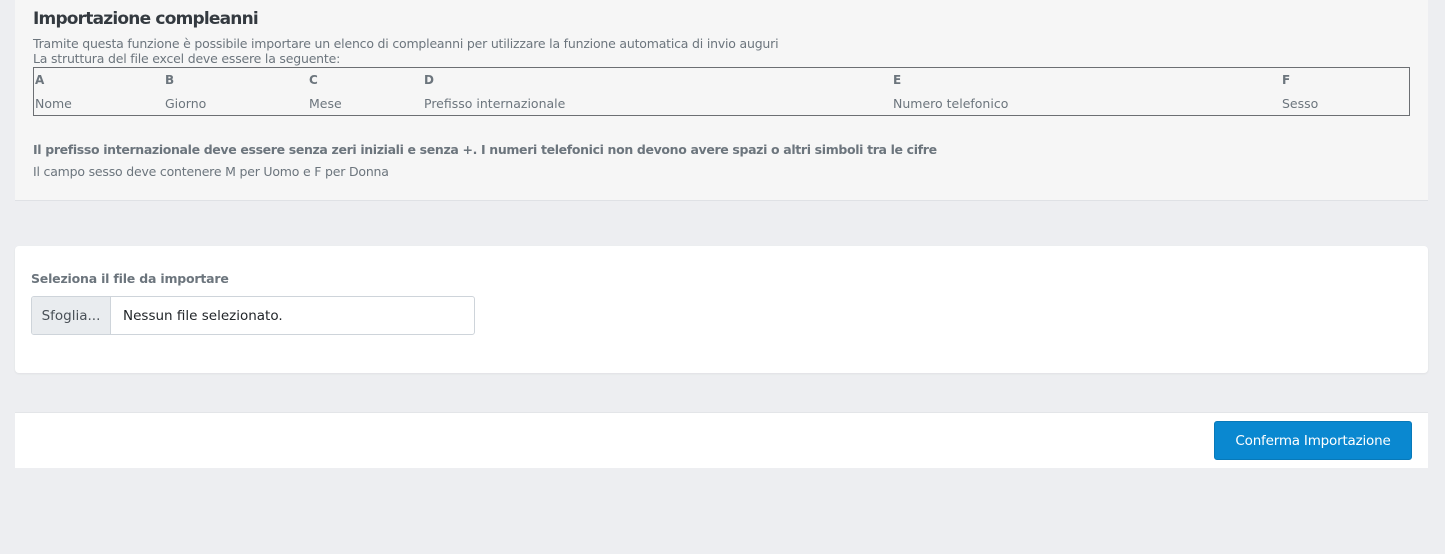  Describe the element at coordinates (1313, 440) in the screenshot. I see `confirm-import-button: Conferma Importazione` at that location.